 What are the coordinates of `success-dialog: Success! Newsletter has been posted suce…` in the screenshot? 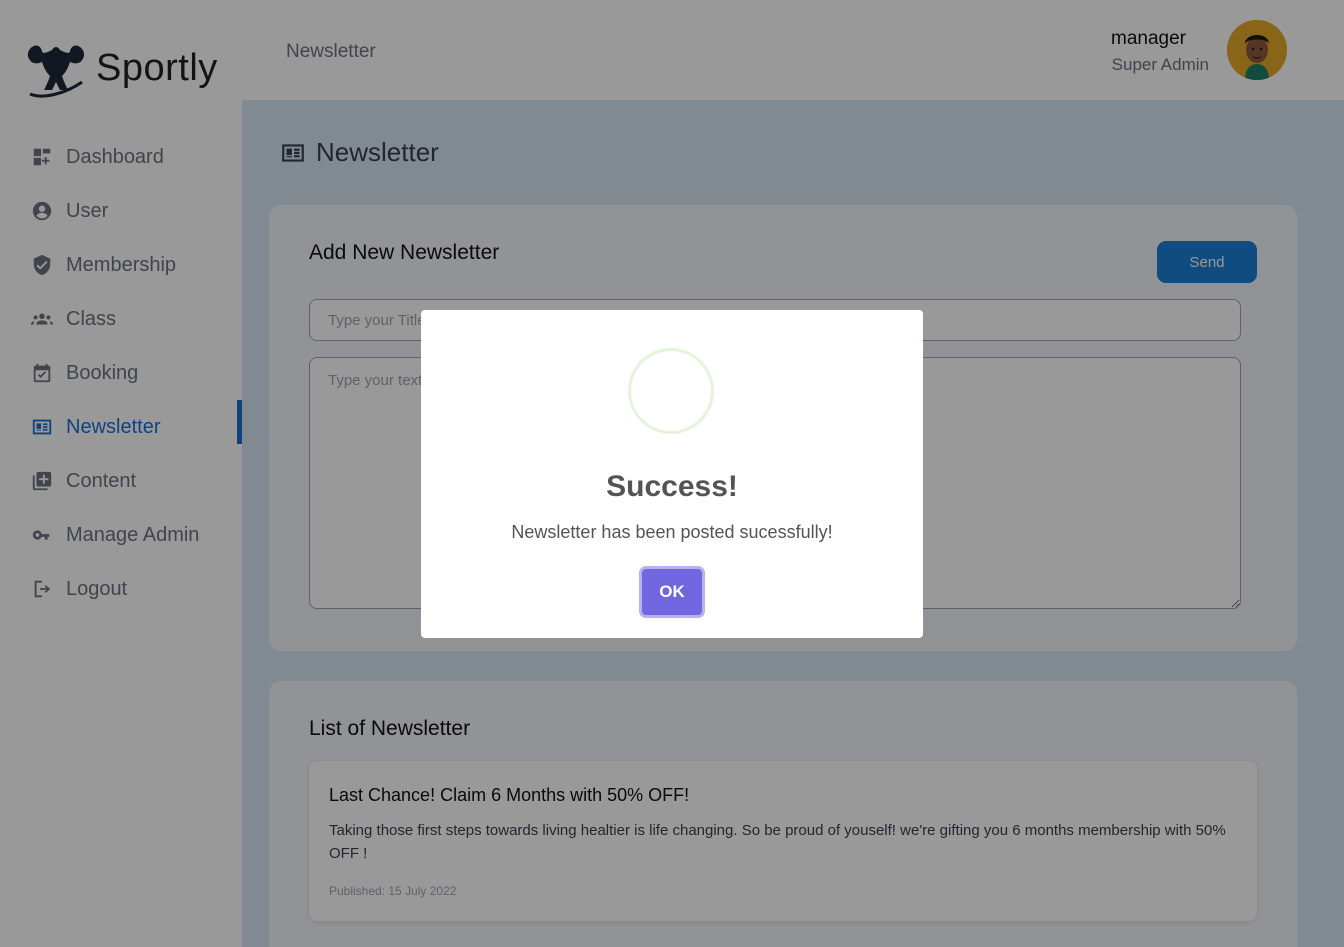 It's located at (672, 474).